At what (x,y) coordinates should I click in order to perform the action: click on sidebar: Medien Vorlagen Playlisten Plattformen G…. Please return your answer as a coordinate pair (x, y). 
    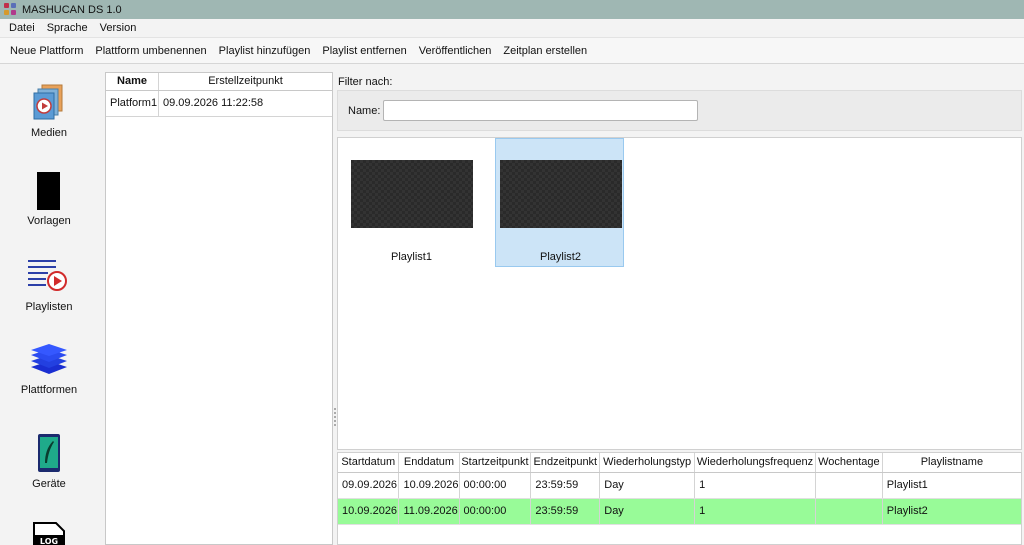
    Looking at the image, I should click on (49, 305).